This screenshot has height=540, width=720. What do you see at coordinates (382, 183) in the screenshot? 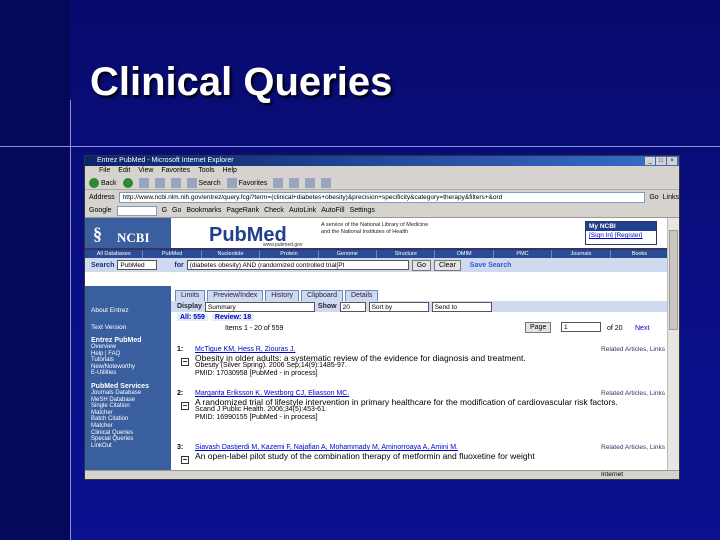
I see `browser-toolbar: Back Search Favorites` at bounding box center [382, 183].